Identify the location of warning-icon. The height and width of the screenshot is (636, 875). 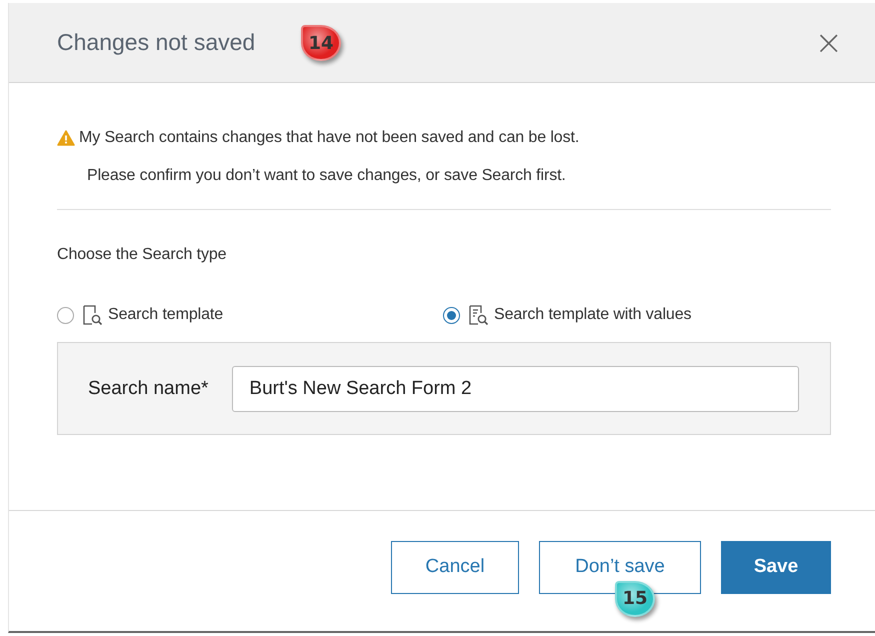
(66, 138).